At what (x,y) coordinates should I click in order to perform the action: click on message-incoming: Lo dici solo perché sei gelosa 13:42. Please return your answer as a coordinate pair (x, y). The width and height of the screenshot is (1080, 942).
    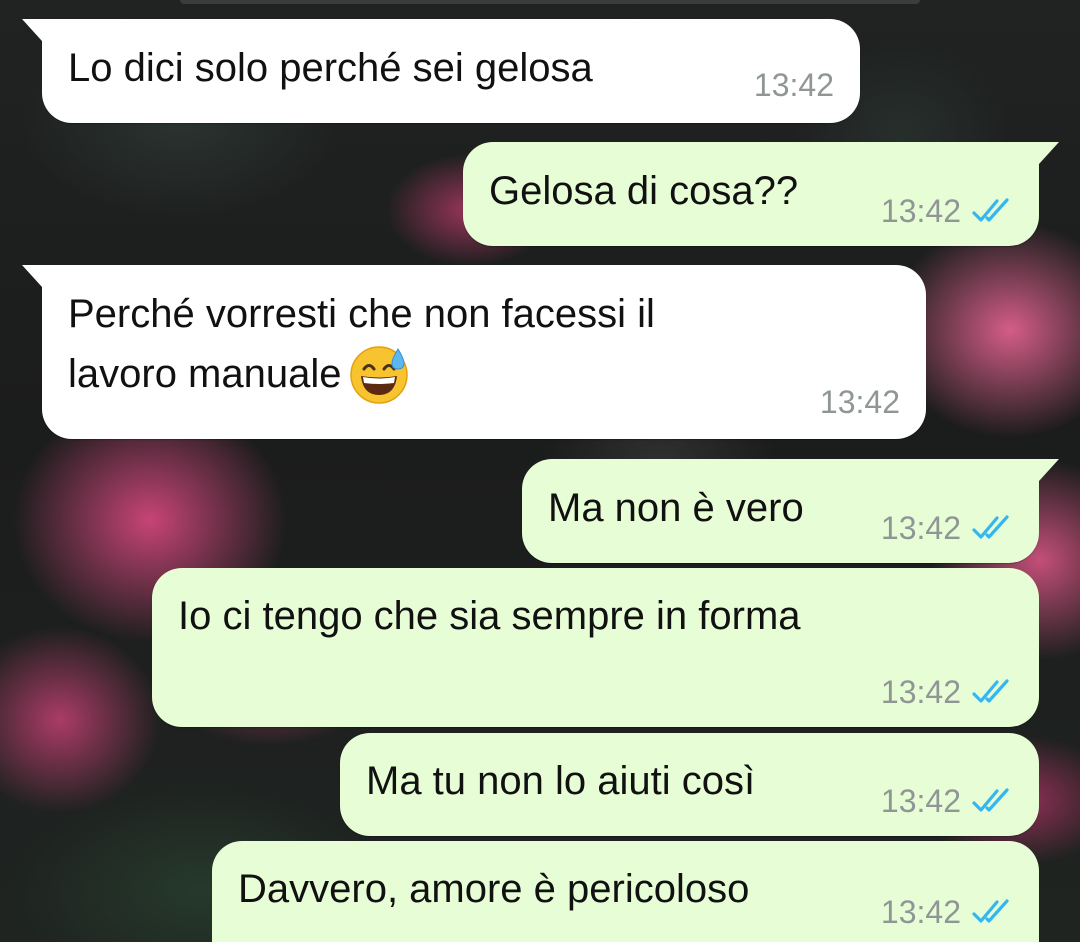
    Looking at the image, I should click on (441, 71).